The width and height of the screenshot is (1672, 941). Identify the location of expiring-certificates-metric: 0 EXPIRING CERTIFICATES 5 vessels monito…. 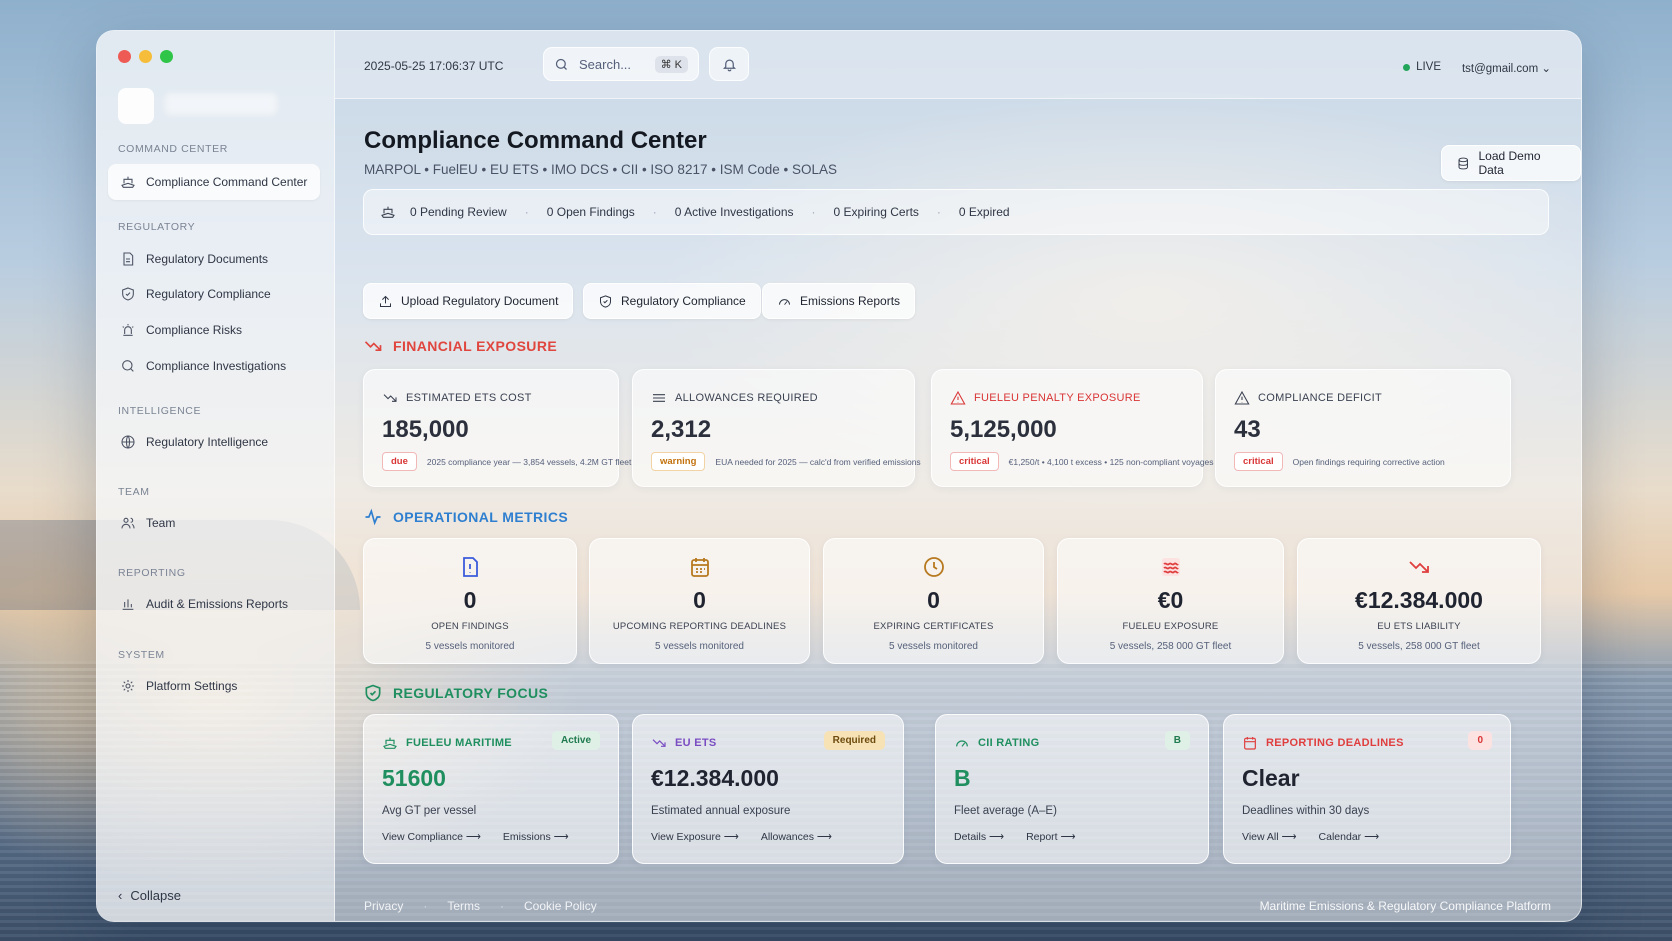
(933, 601).